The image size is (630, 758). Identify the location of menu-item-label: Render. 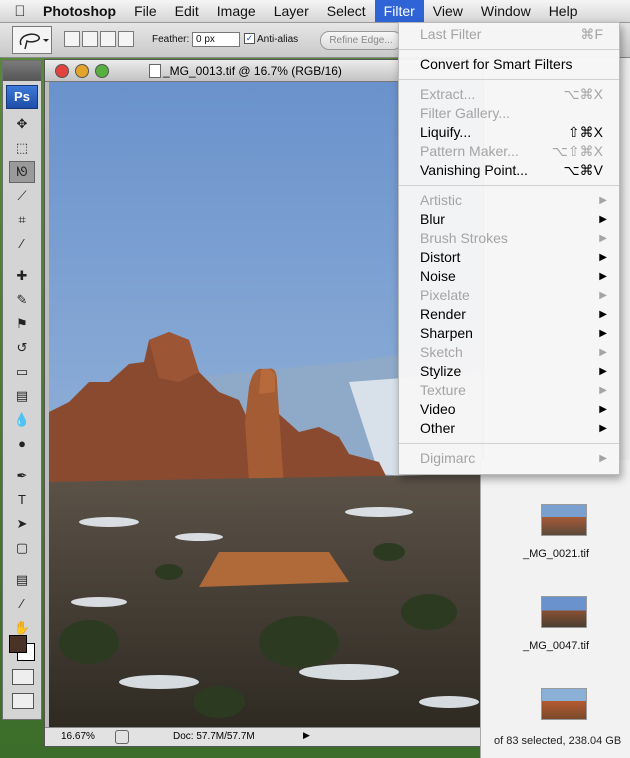
(443, 314).